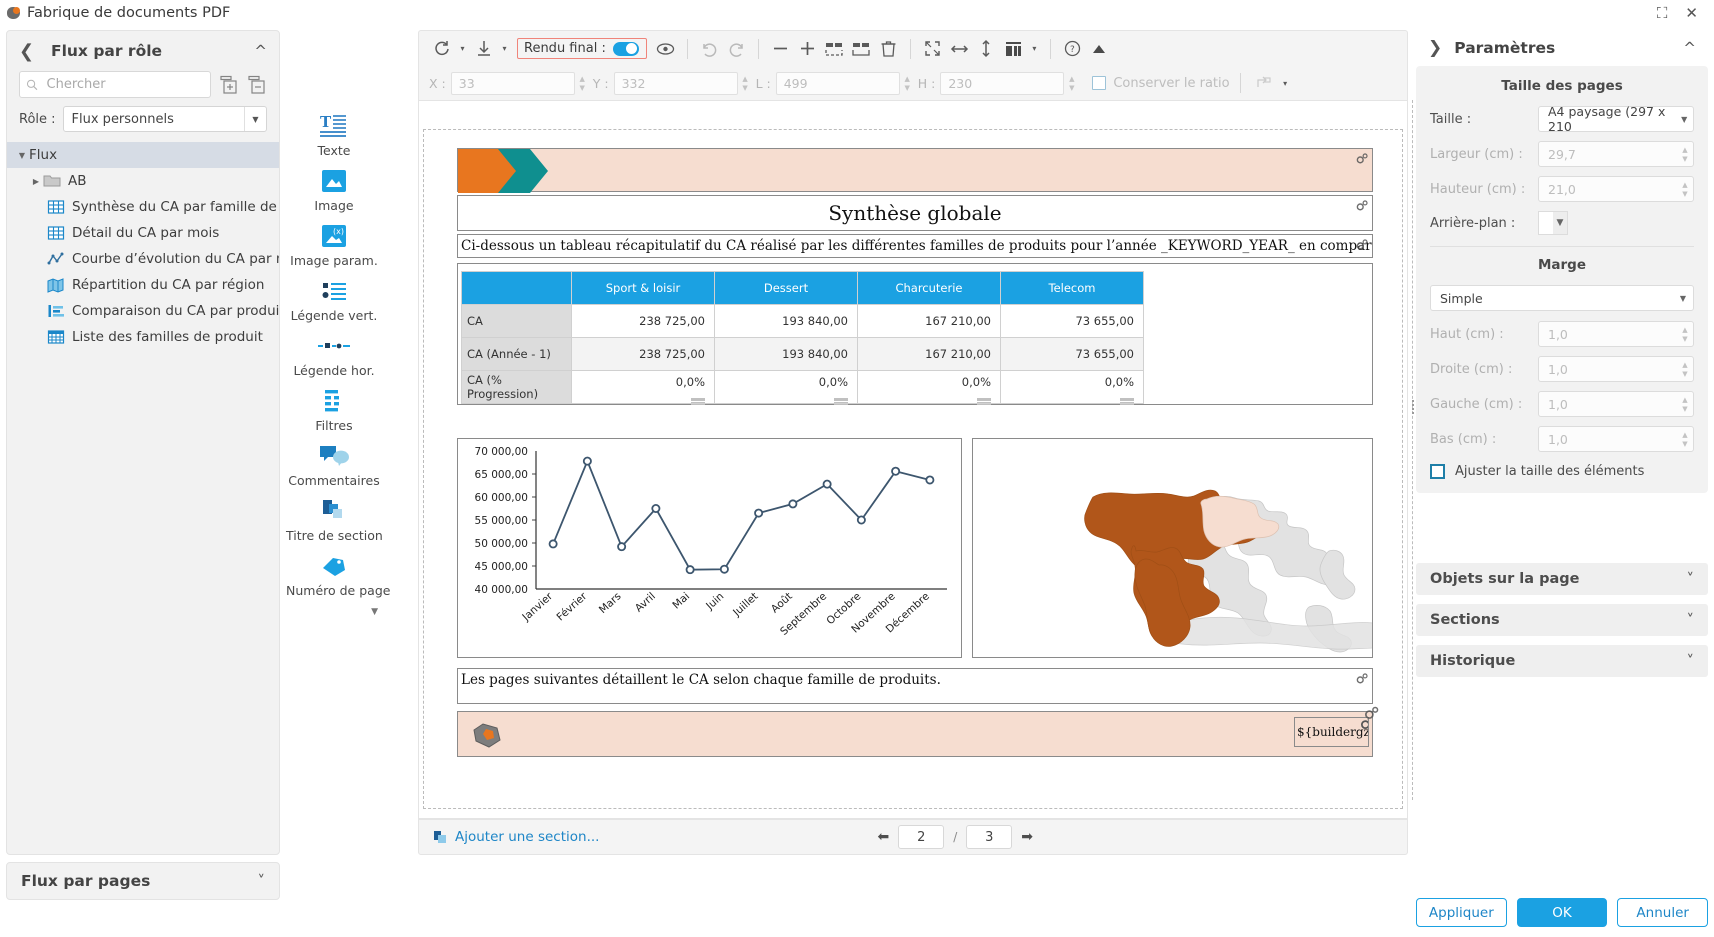  I want to click on tree-item-flux: ▼ Flux, so click(143, 155).